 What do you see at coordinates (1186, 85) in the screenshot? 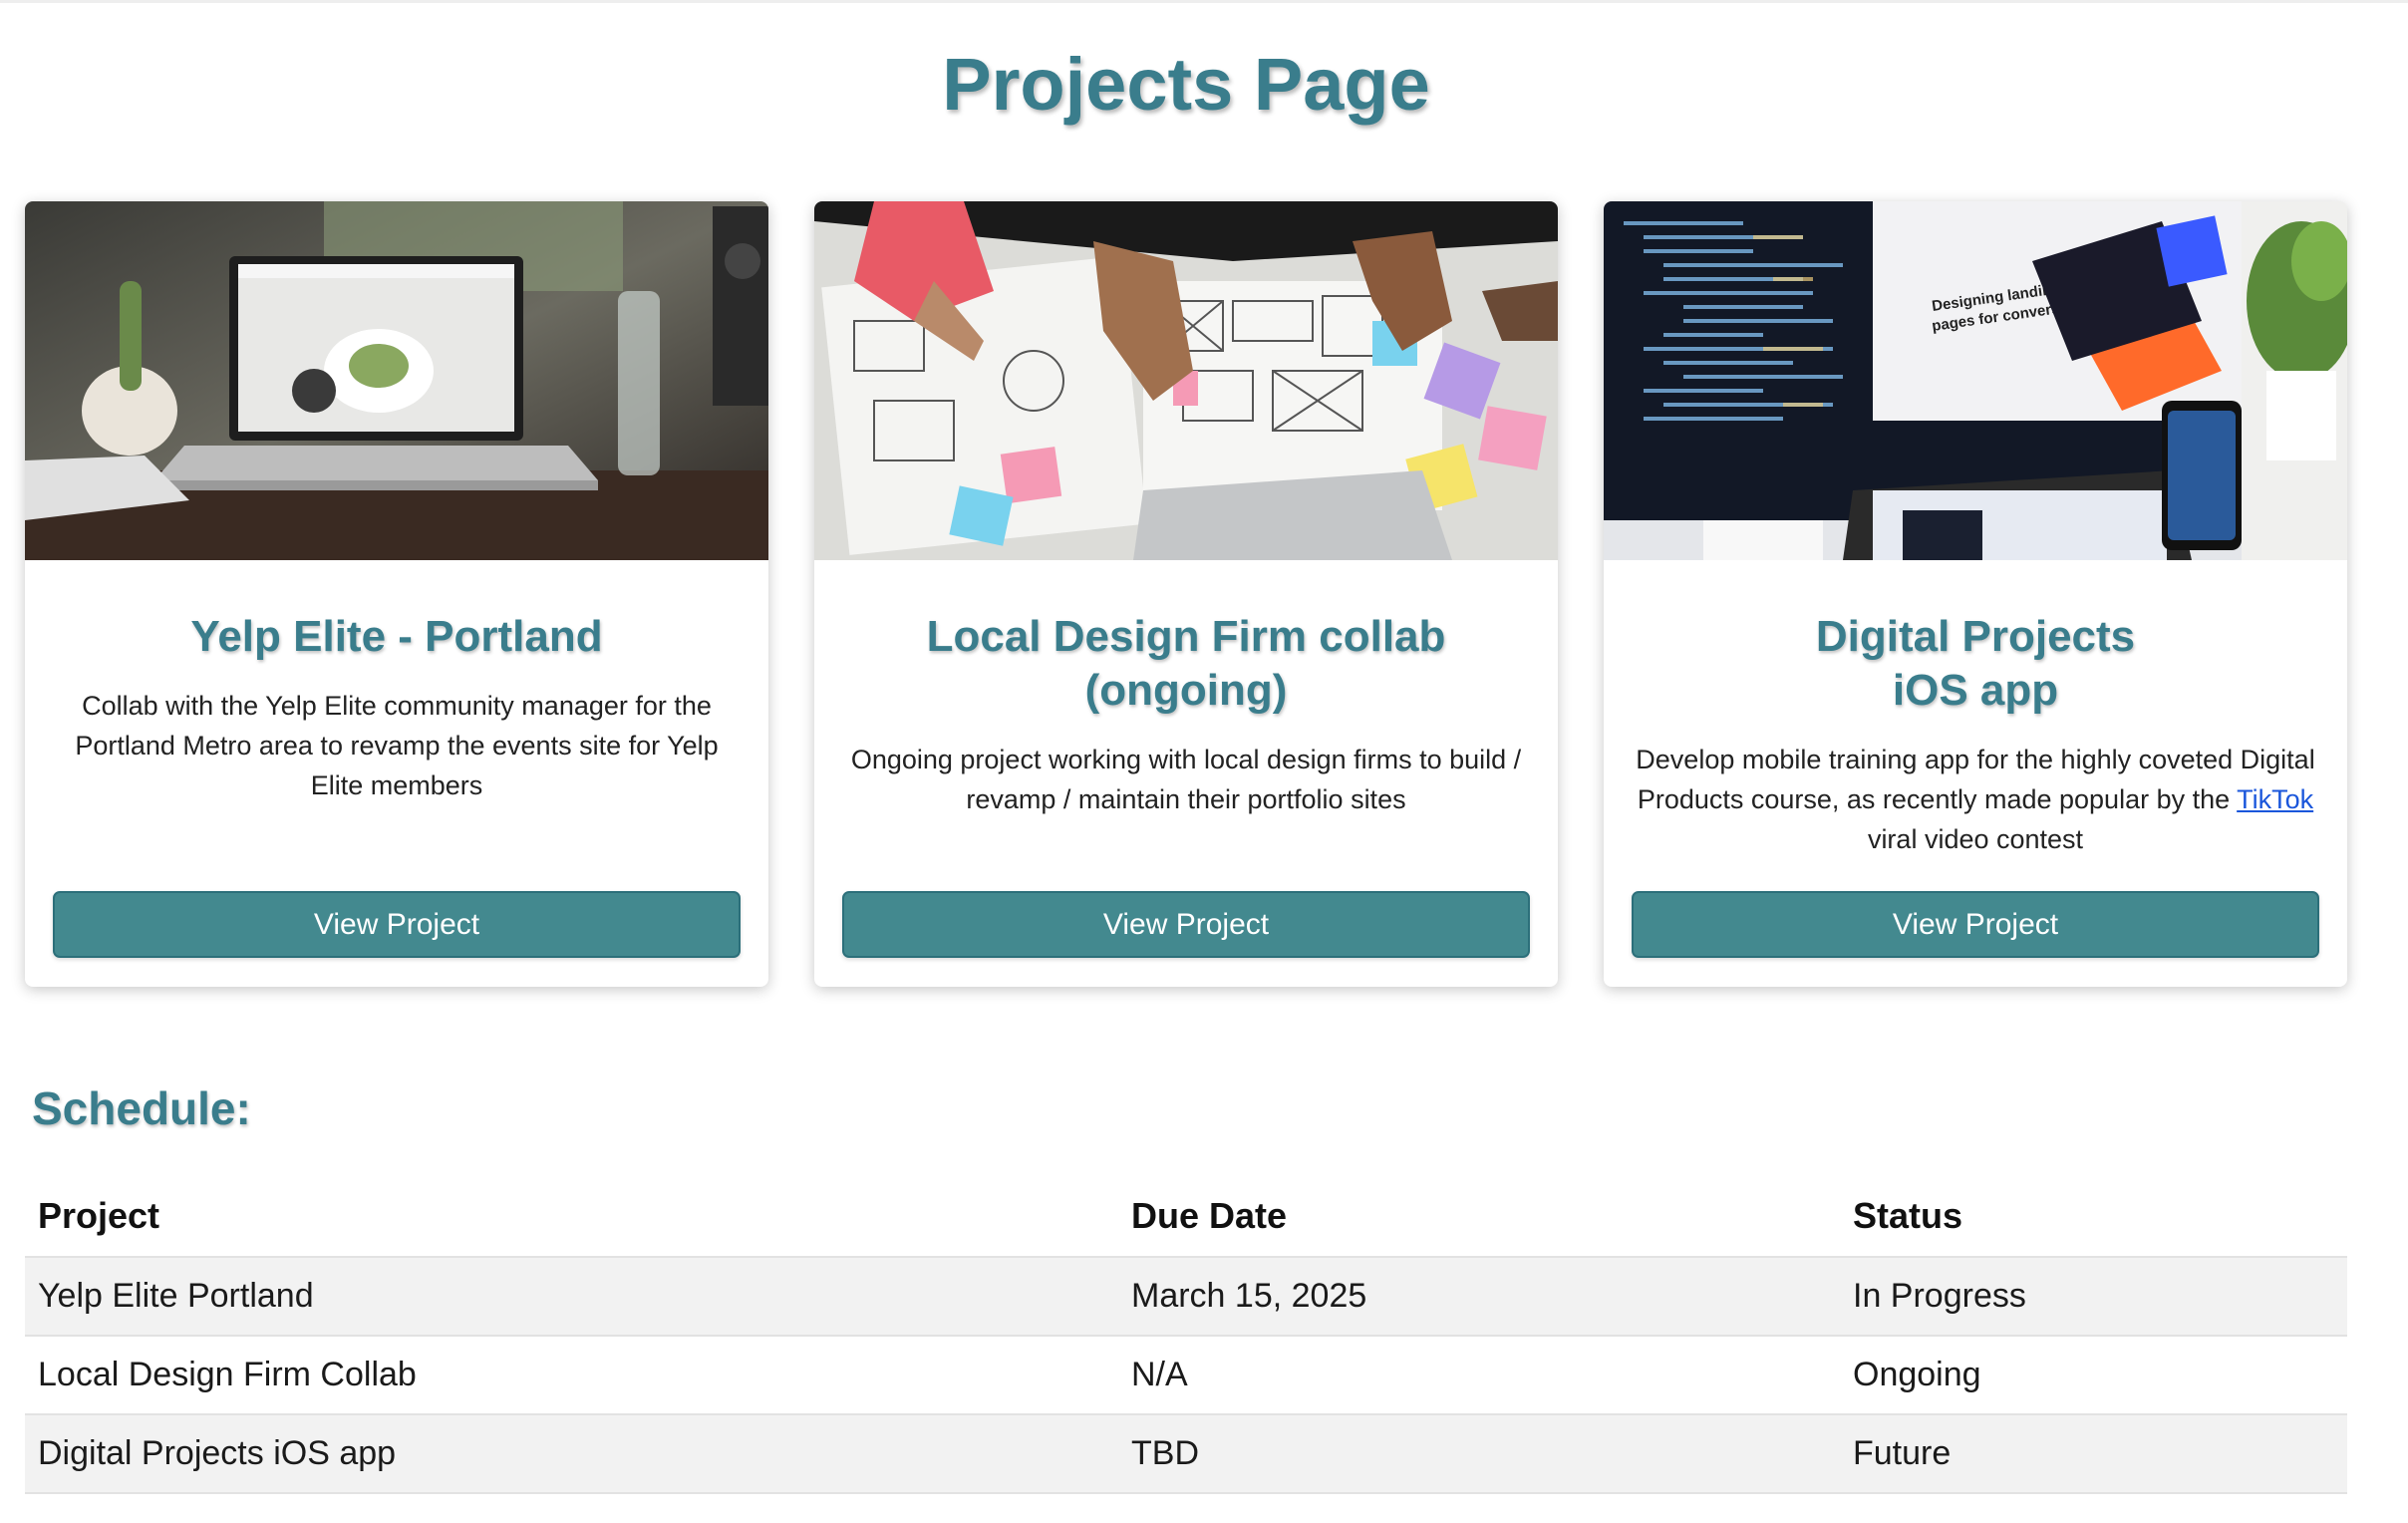
I see `page-title: Projects Page` at bounding box center [1186, 85].